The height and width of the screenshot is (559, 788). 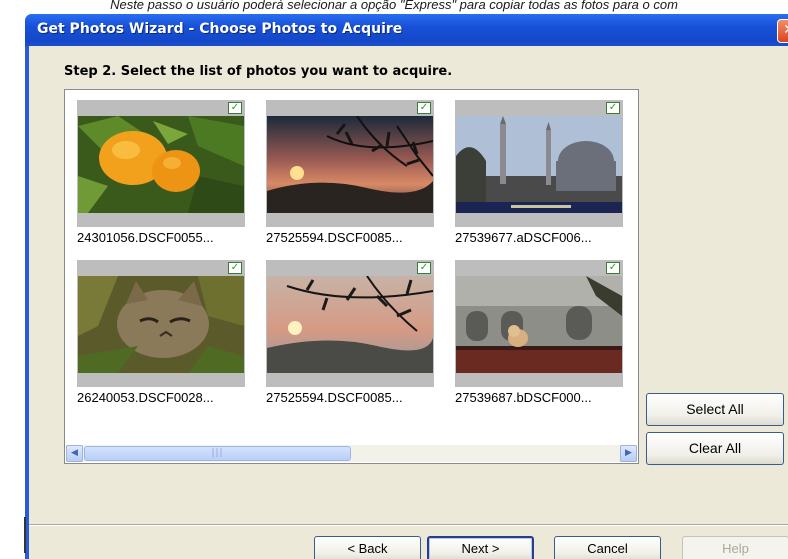 I want to click on close-button: ✕, so click(x=782, y=31).